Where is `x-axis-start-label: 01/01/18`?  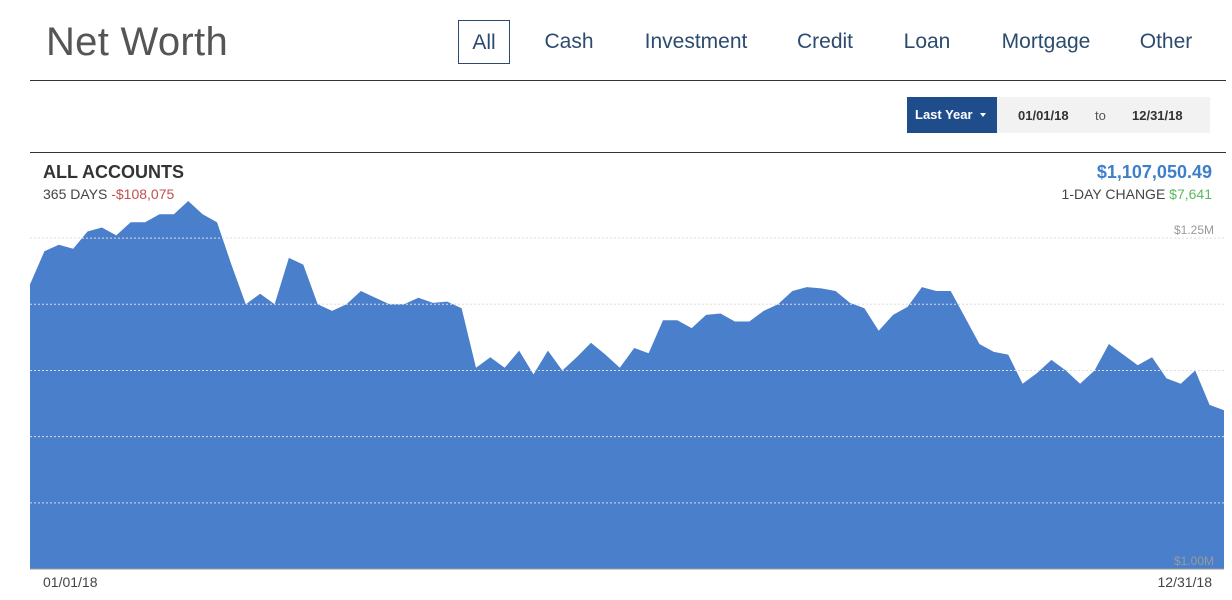
x-axis-start-label: 01/01/18 is located at coordinates (70, 582).